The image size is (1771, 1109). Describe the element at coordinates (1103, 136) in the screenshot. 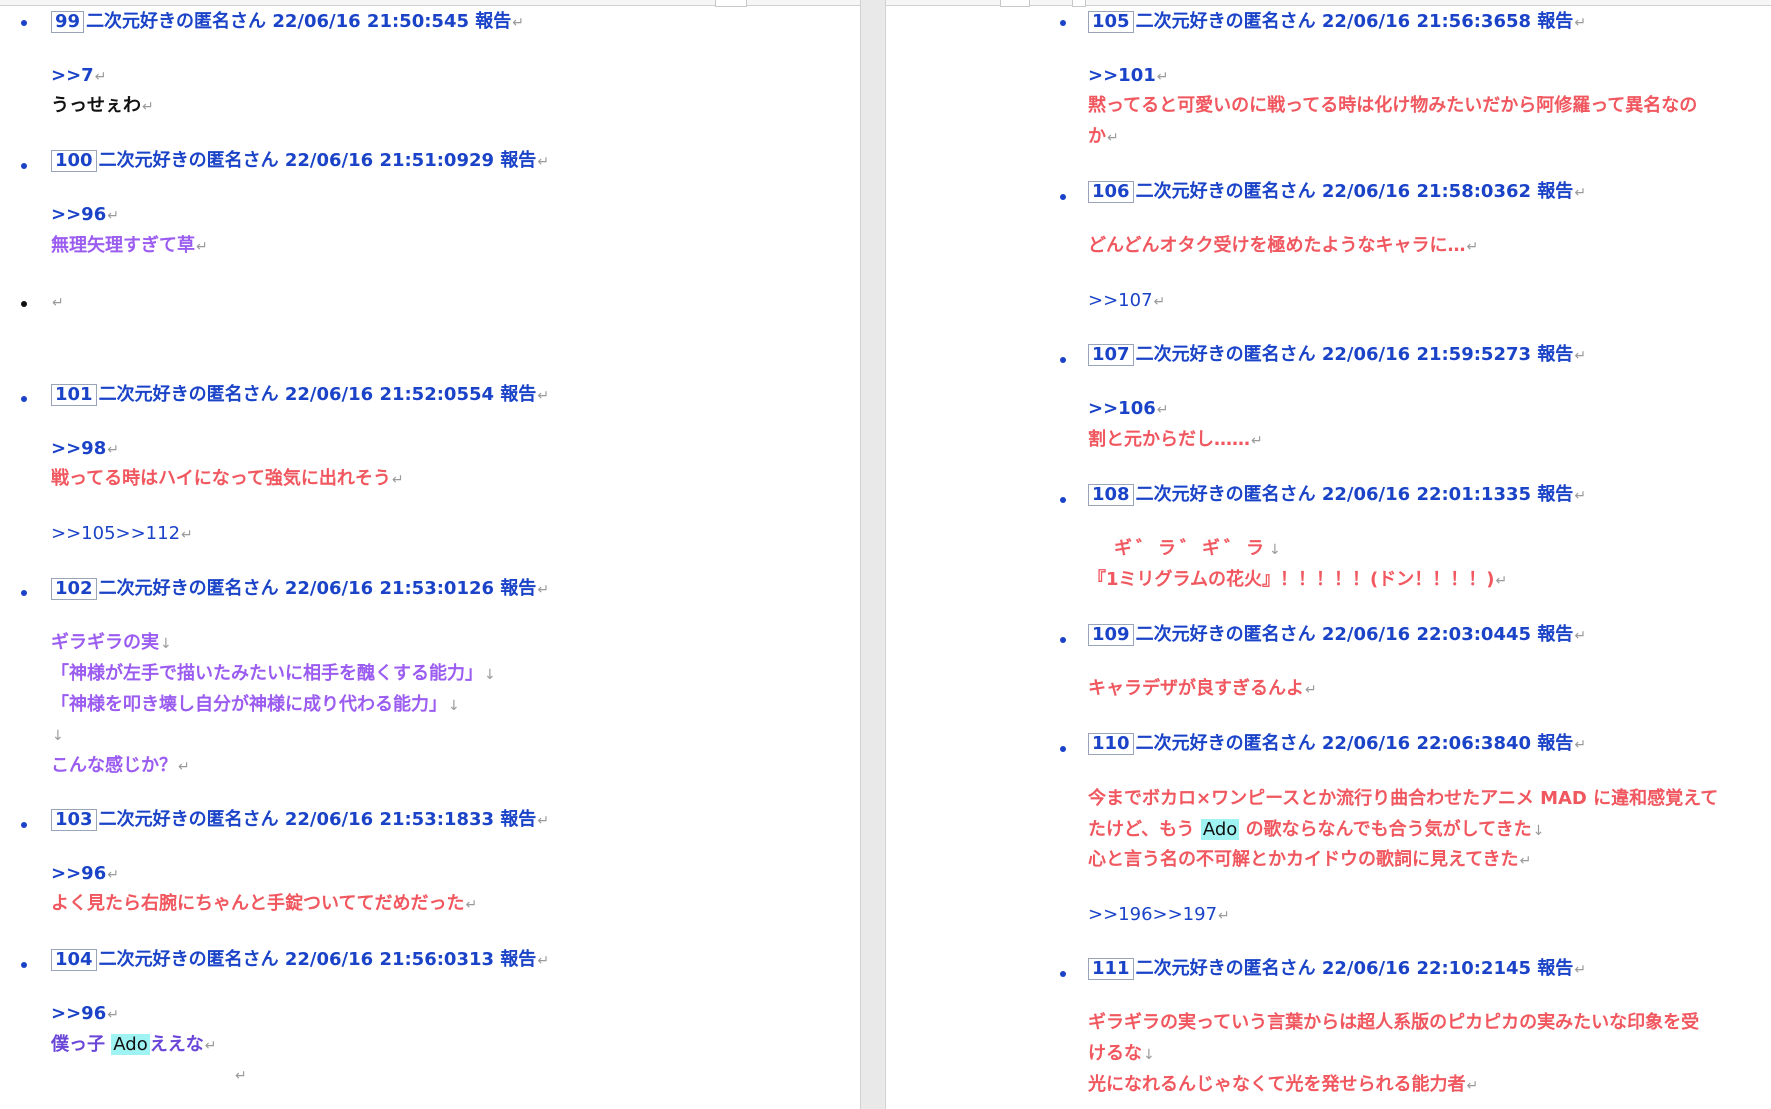

I see `post-body: か↵` at that location.